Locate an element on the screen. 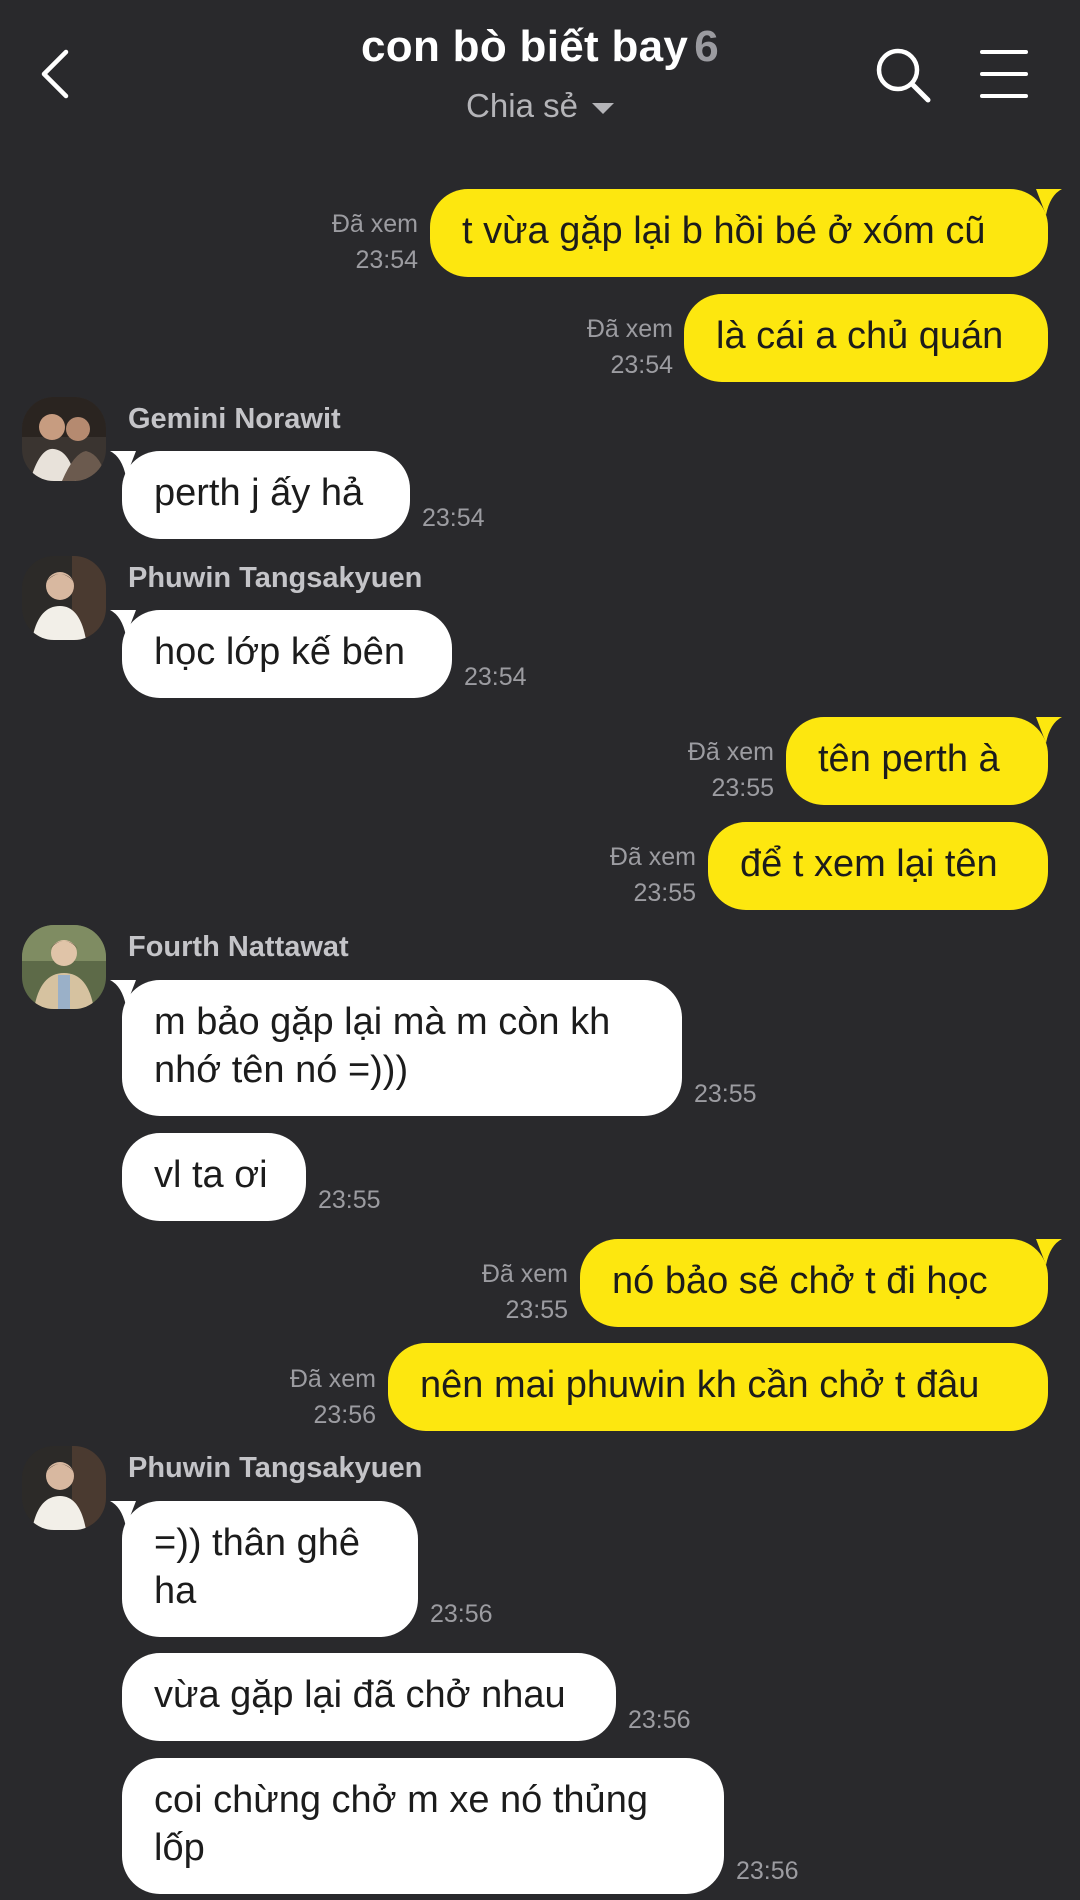 This screenshot has height=1900, width=1080. message-bubble: tên perth à is located at coordinates (917, 761).